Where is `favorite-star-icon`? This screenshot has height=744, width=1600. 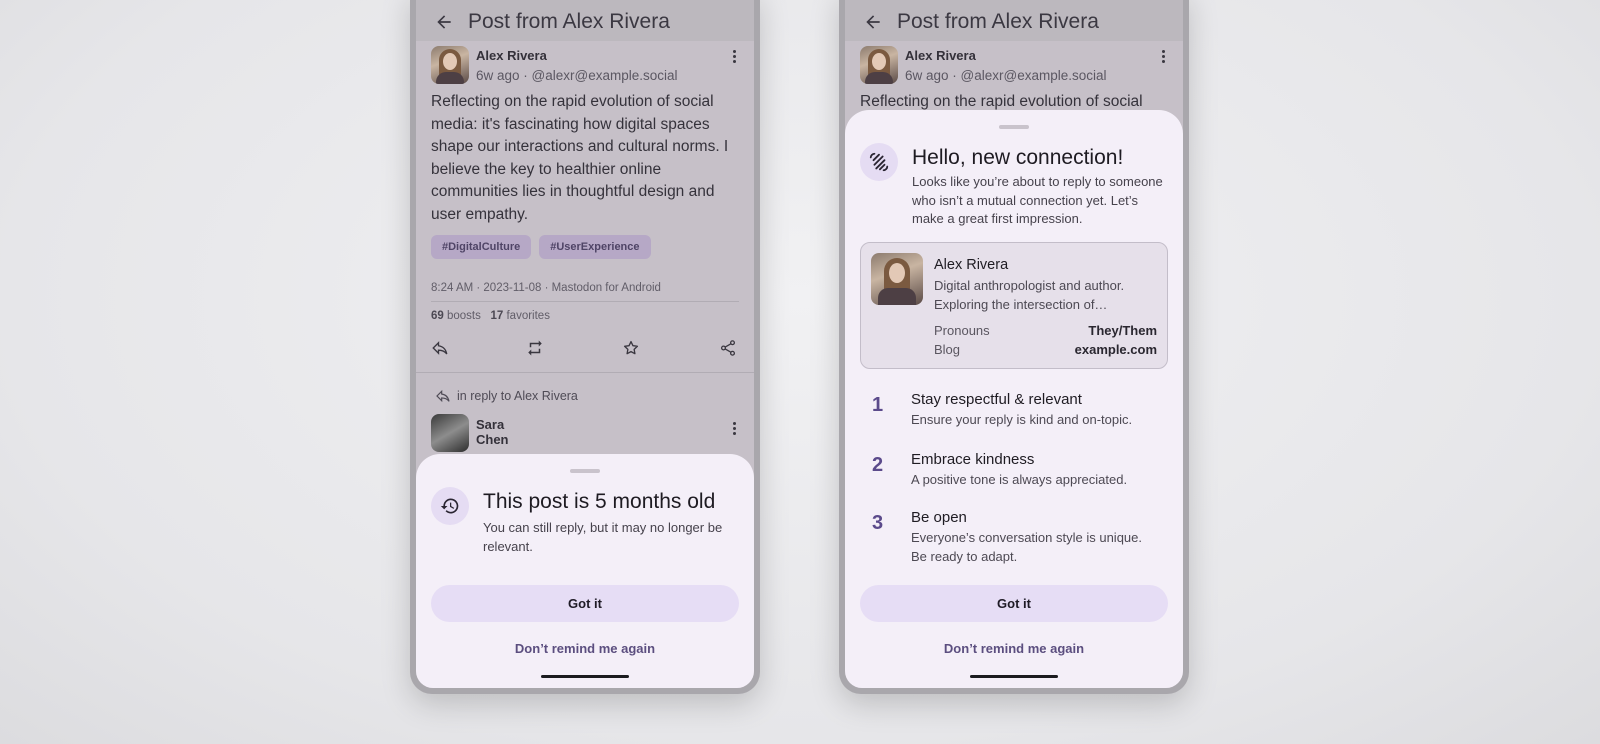
favorite-star-icon is located at coordinates (631, 348).